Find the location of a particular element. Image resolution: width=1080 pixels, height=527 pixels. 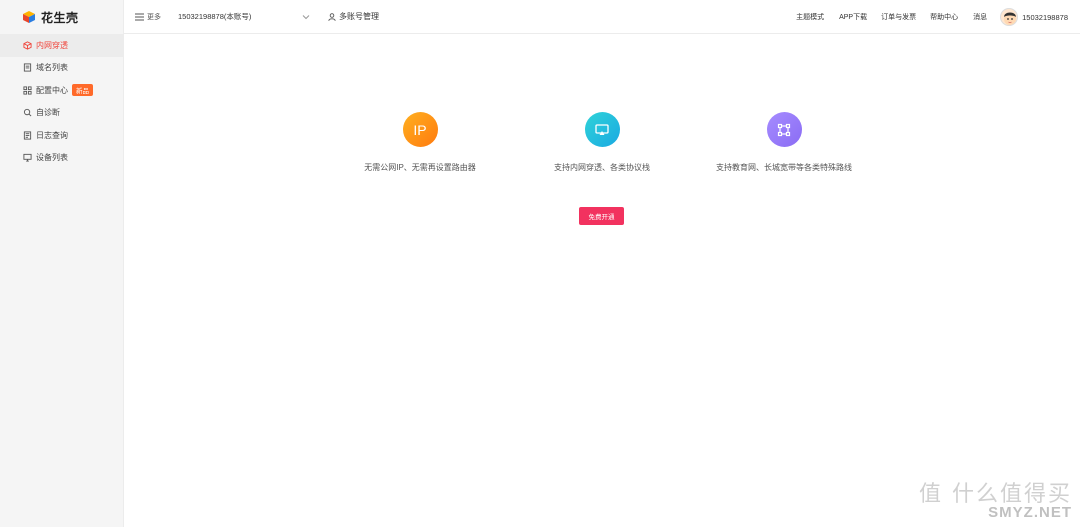

sidebar-item-label: 域名列表 is located at coordinates (52, 68).